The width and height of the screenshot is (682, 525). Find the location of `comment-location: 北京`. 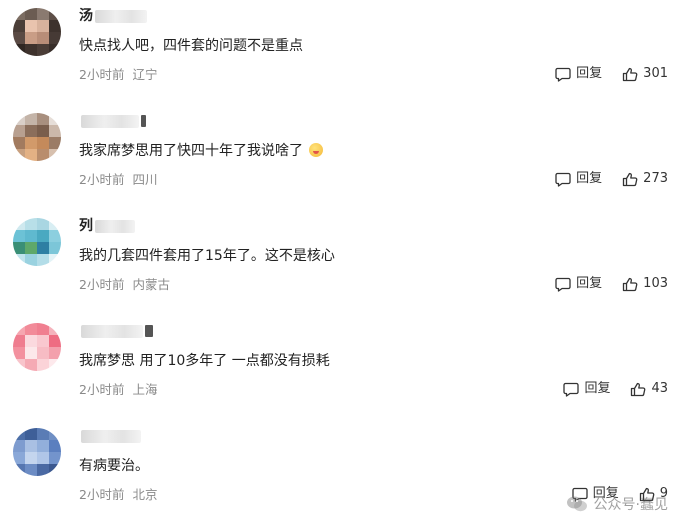

comment-location: 北京 is located at coordinates (145, 494).